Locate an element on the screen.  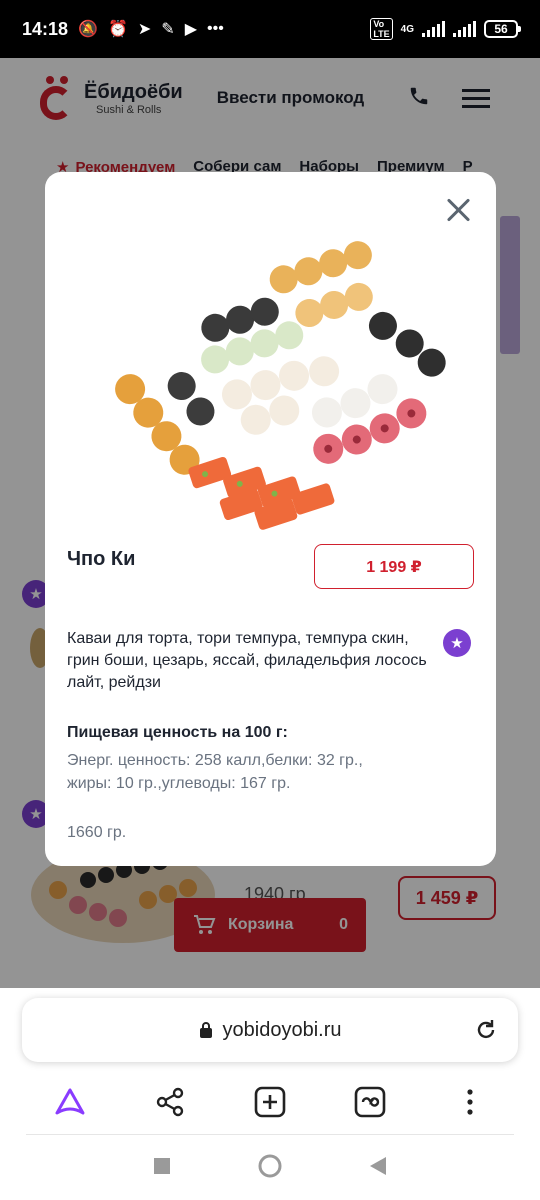
nutrition-title: Пищевая ценность на 100 г: is located at coordinates (177, 732).